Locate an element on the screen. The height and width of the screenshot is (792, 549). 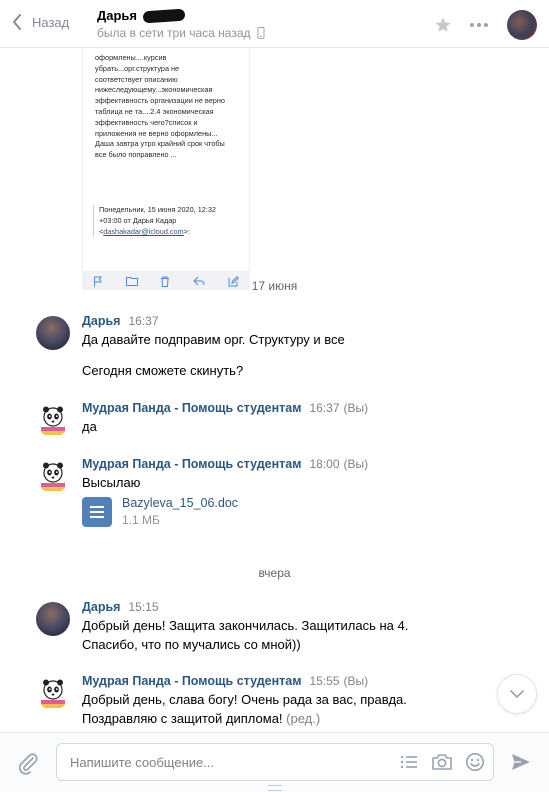
smile-icon is located at coordinates (475, 762).